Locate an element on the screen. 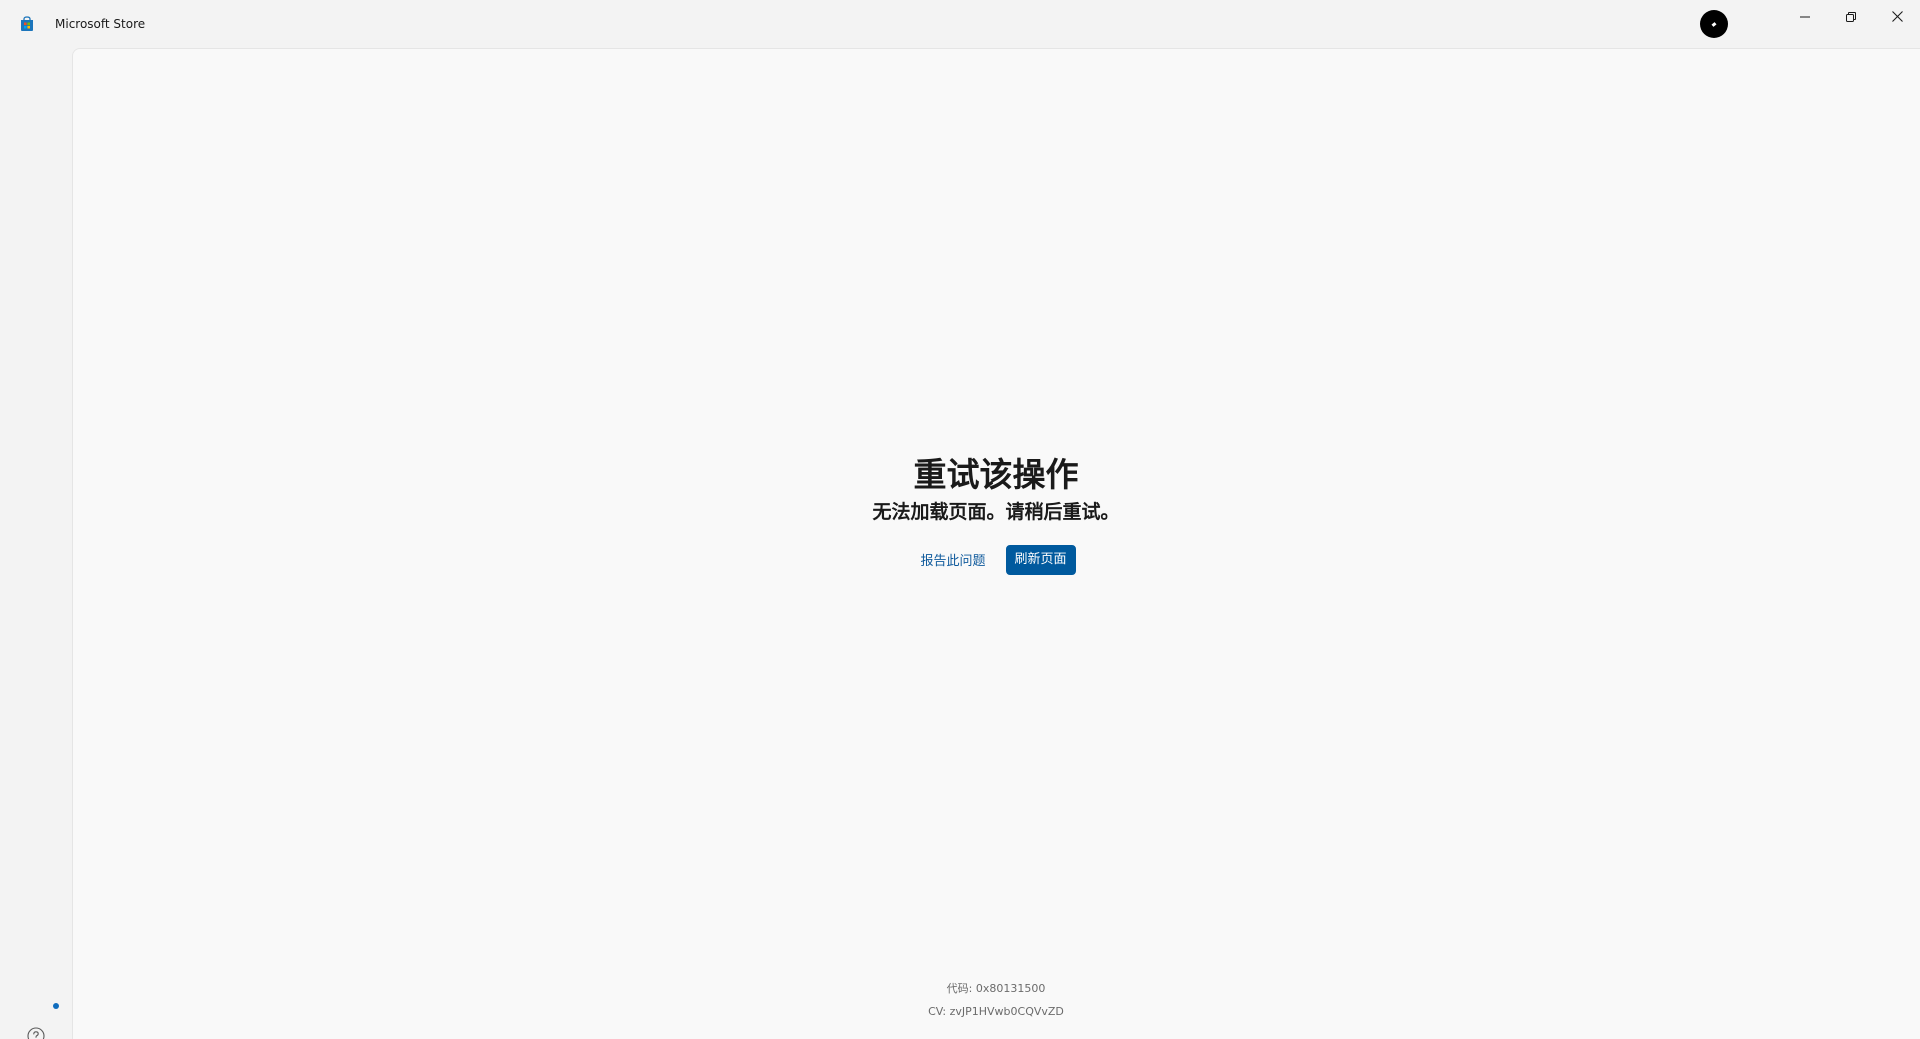 This screenshot has height=1039, width=1920. minimize-icon is located at coordinates (1805, 16).